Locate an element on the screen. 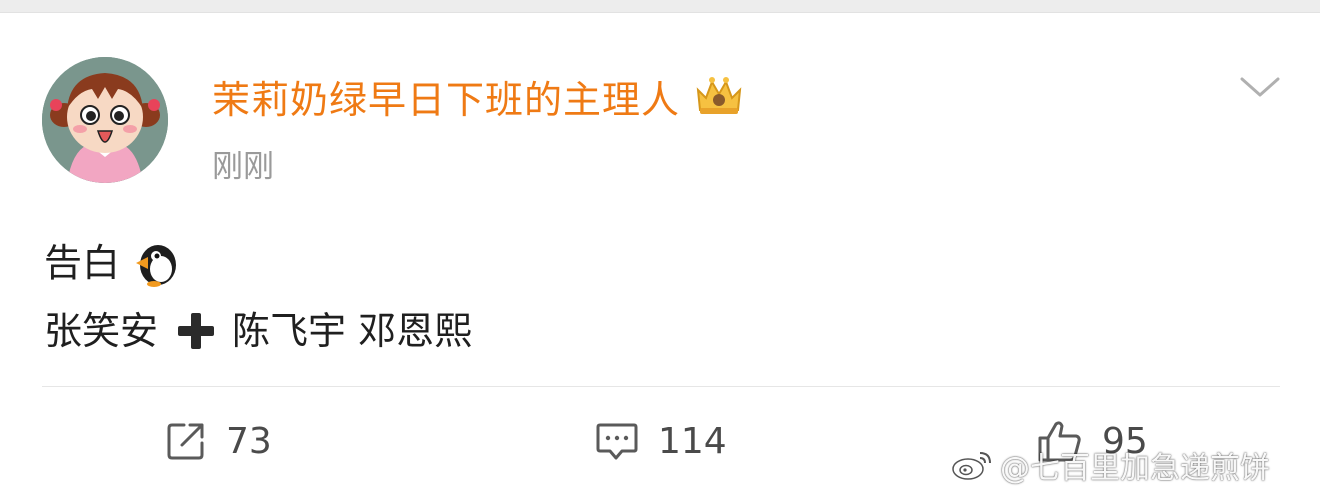 This screenshot has height=497, width=1320. post-time: 刚刚 is located at coordinates (243, 167).